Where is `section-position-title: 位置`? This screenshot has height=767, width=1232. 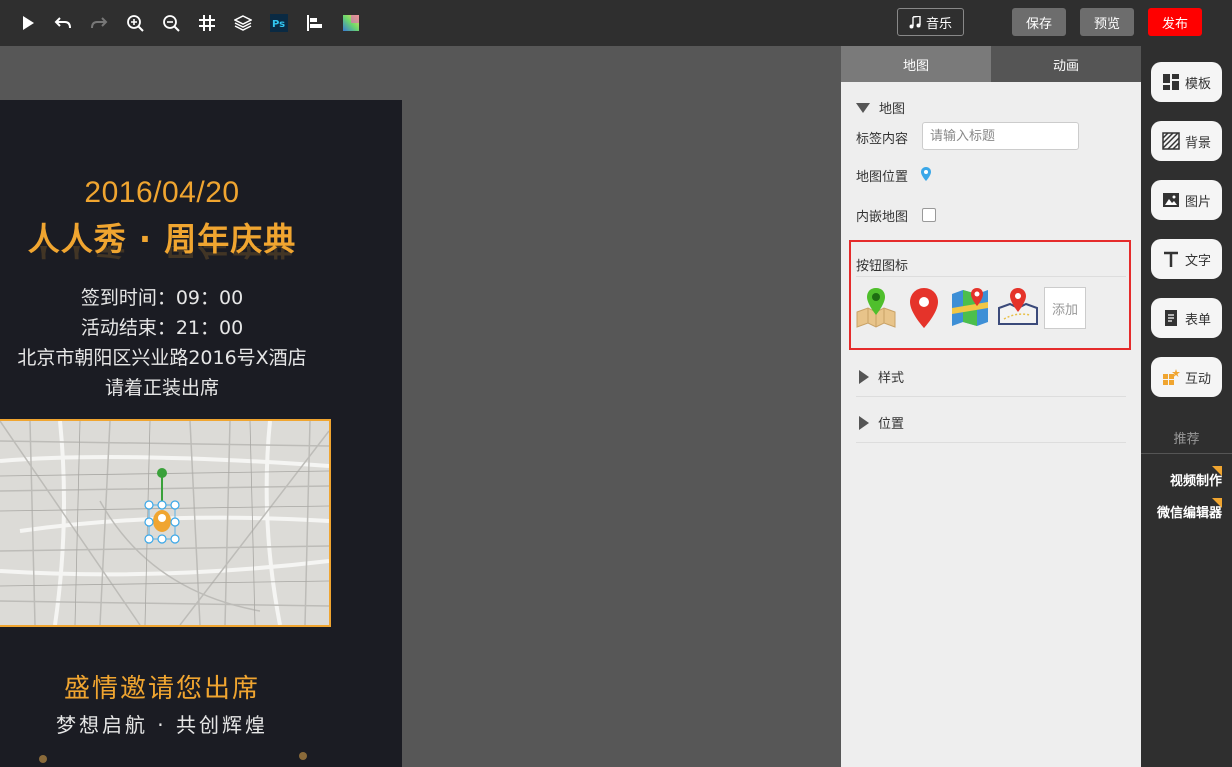 section-position-title: 位置 is located at coordinates (891, 424).